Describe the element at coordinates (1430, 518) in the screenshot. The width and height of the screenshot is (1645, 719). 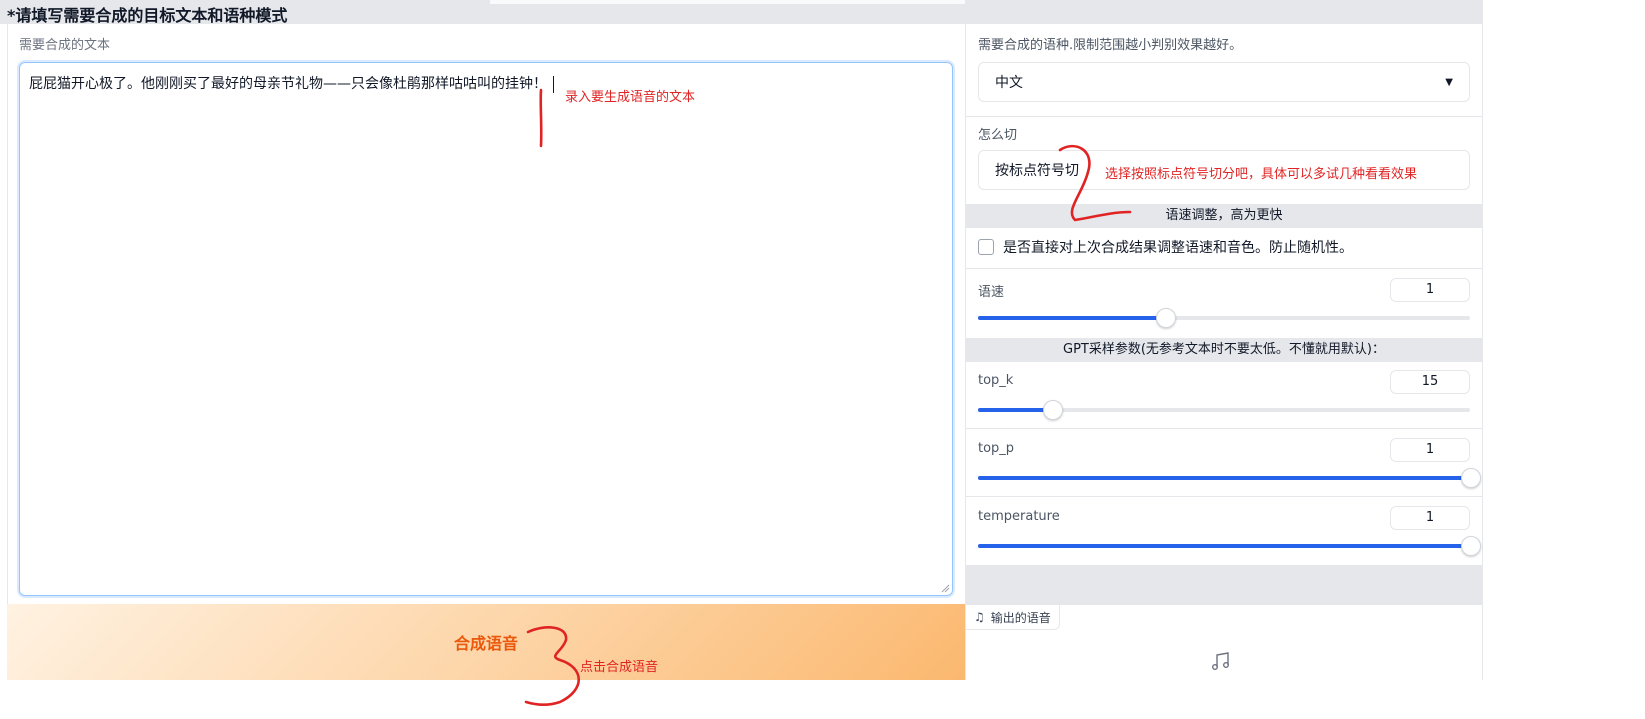
I see `temperature-number-input: 1` at that location.